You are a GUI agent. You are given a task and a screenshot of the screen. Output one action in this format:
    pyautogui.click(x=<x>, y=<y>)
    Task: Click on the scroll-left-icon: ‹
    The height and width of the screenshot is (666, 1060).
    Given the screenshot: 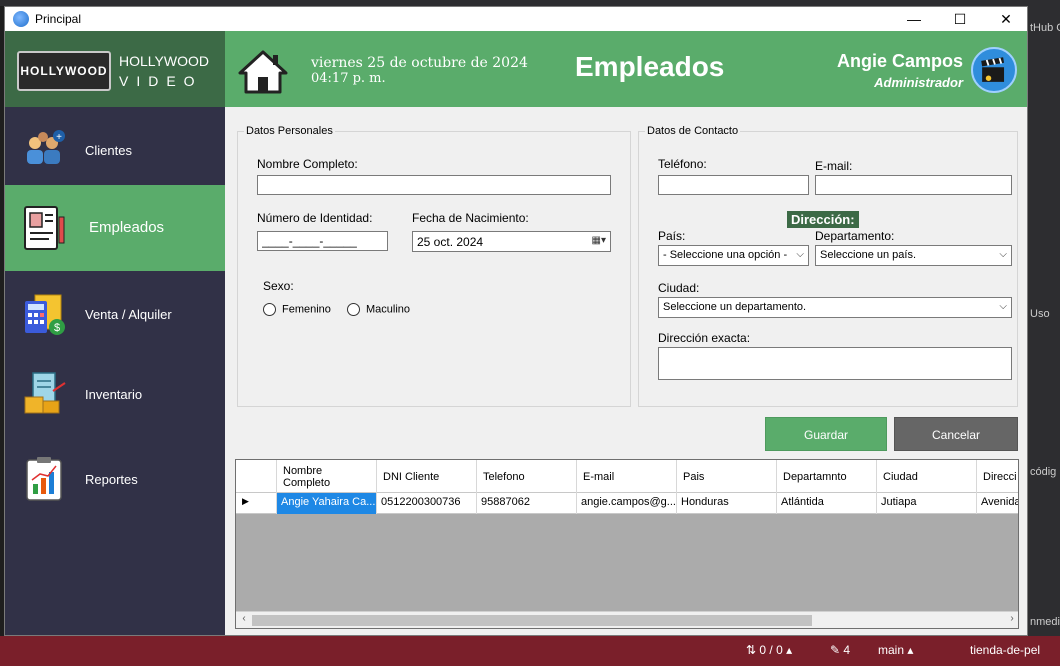 What is the action you would take?
    pyautogui.click(x=244, y=618)
    